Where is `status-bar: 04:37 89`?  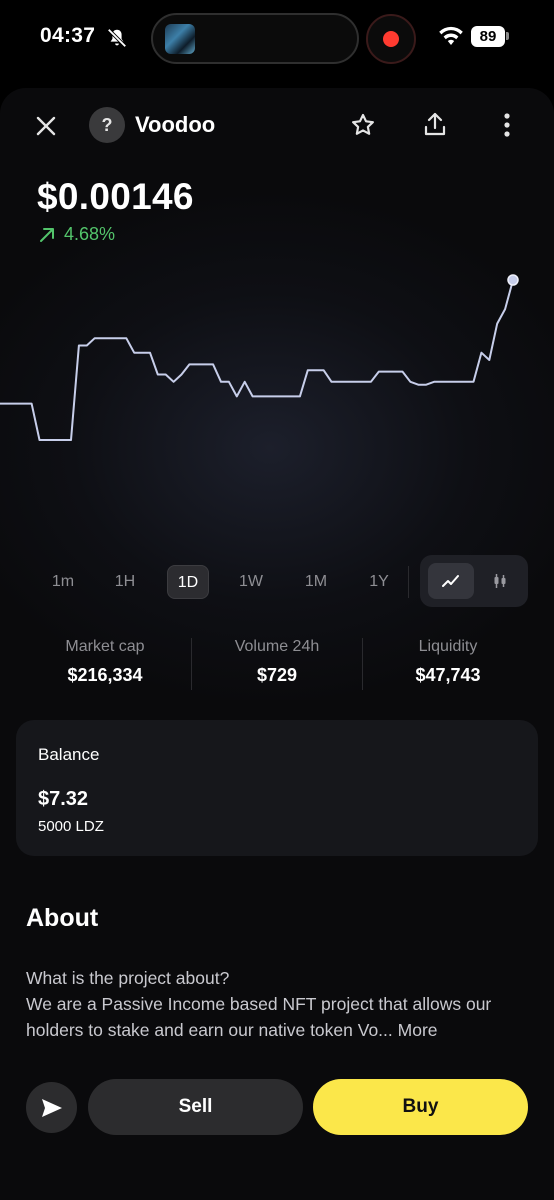 status-bar: 04:37 89 is located at coordinates (277, 38).